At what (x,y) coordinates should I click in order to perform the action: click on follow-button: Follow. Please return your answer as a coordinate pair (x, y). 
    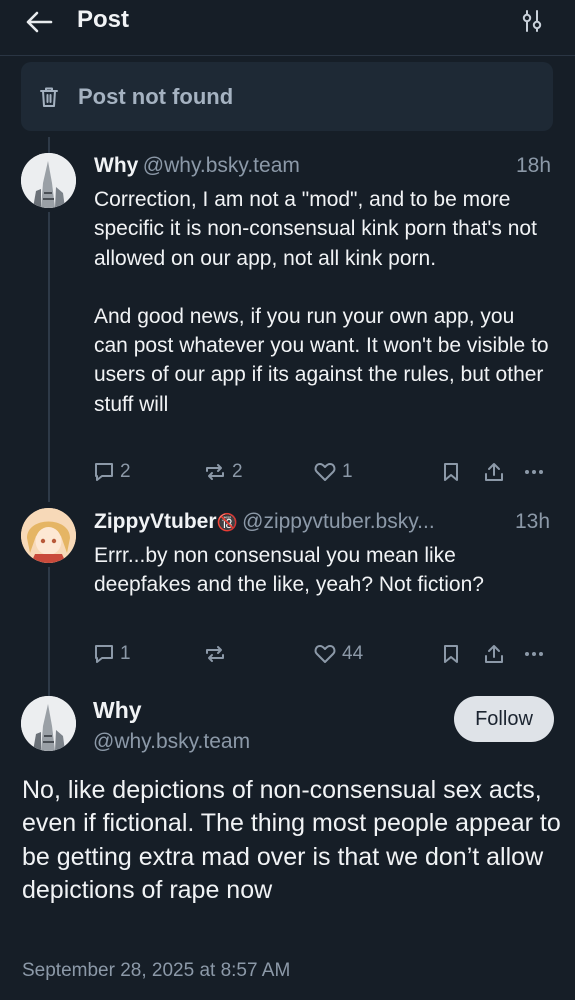
    Looking at the image, I should click on (504, 719).